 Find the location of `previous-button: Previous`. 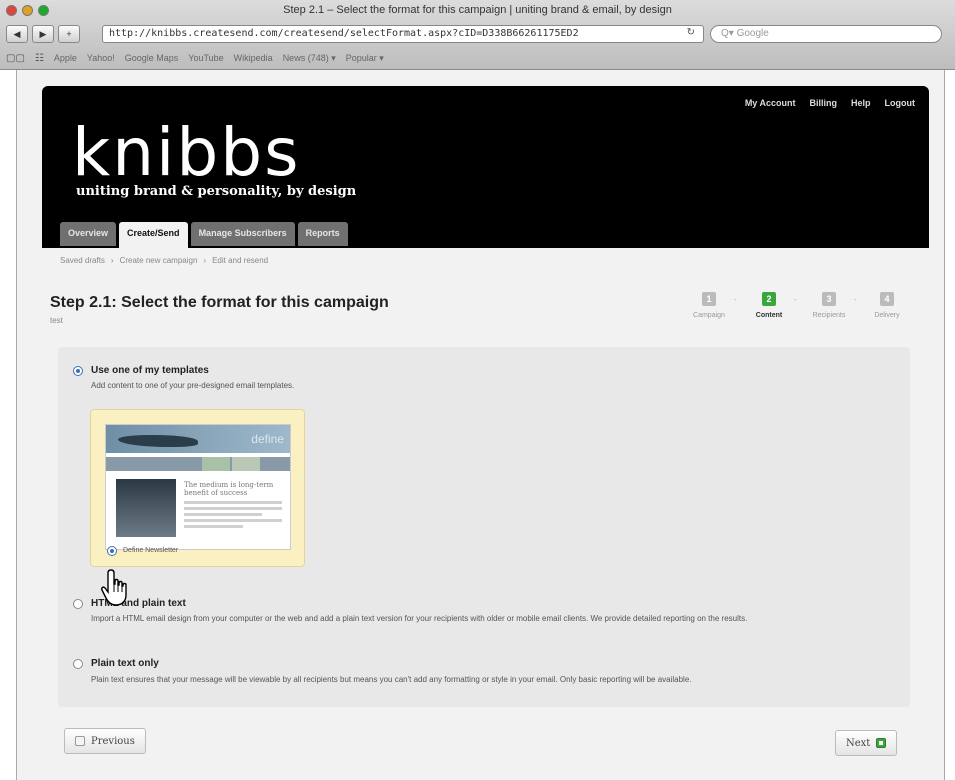

previous-button: Previous is located at coordinates (105, 741).